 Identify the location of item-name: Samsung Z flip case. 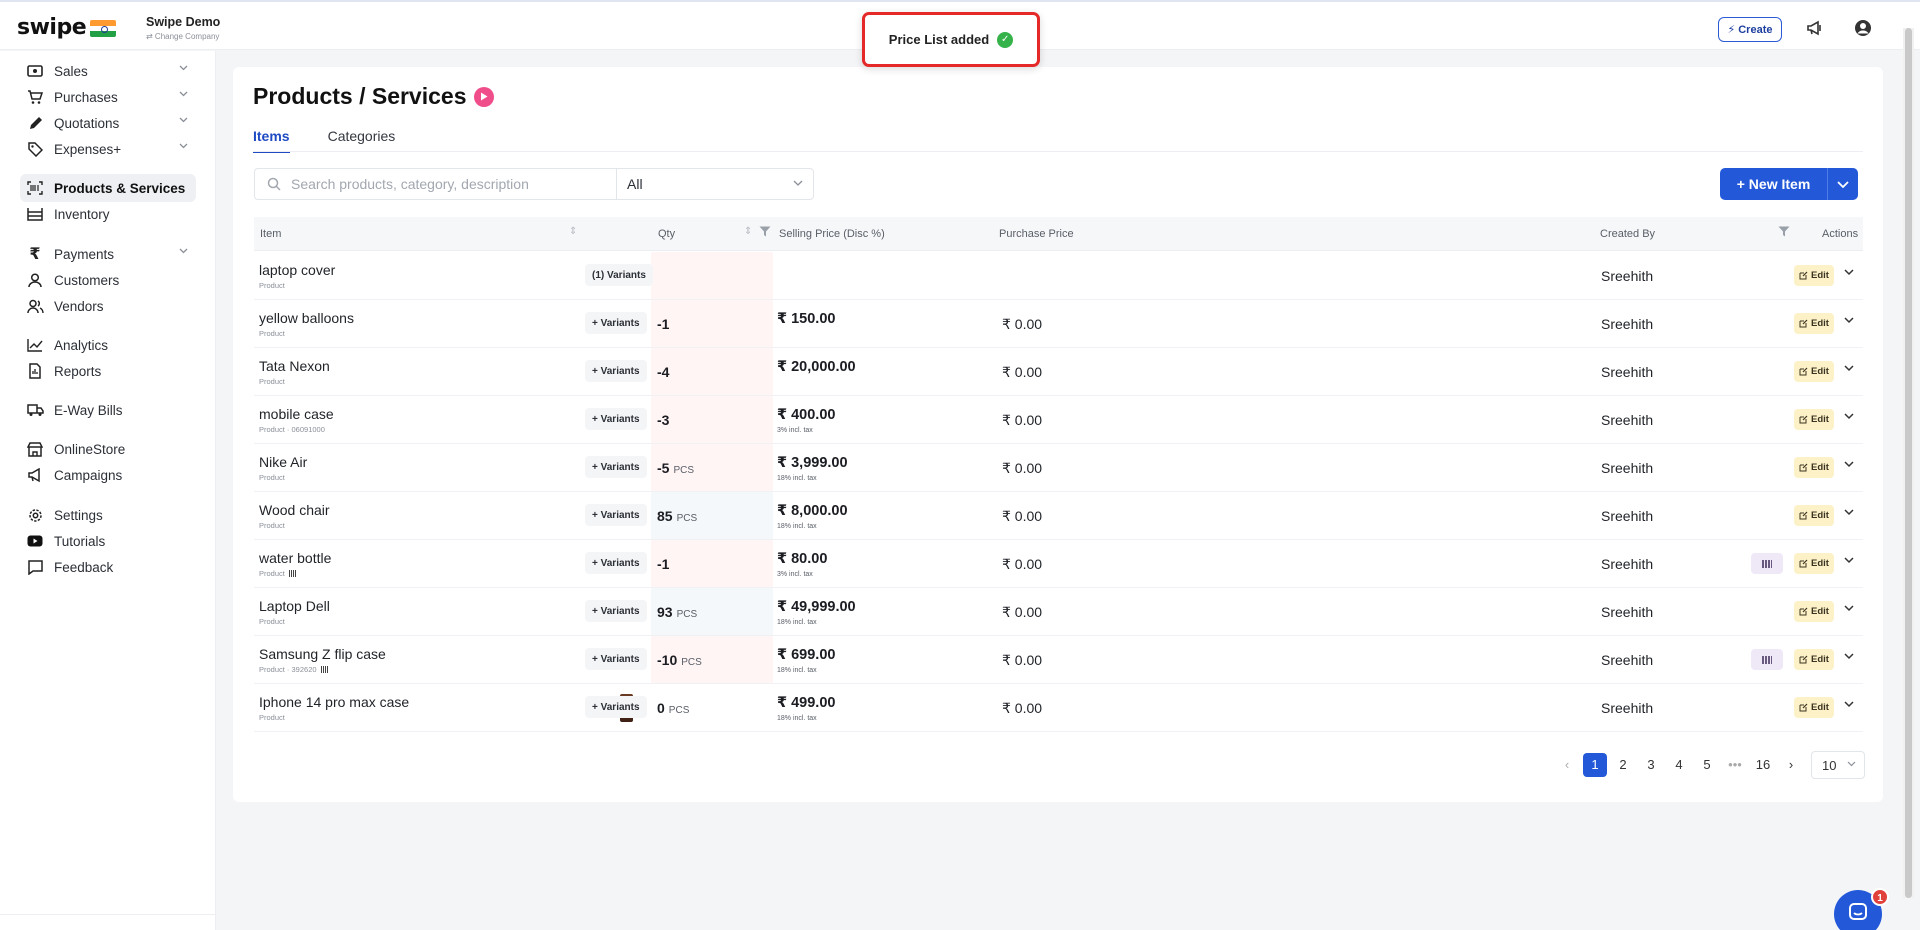
(322, 654).